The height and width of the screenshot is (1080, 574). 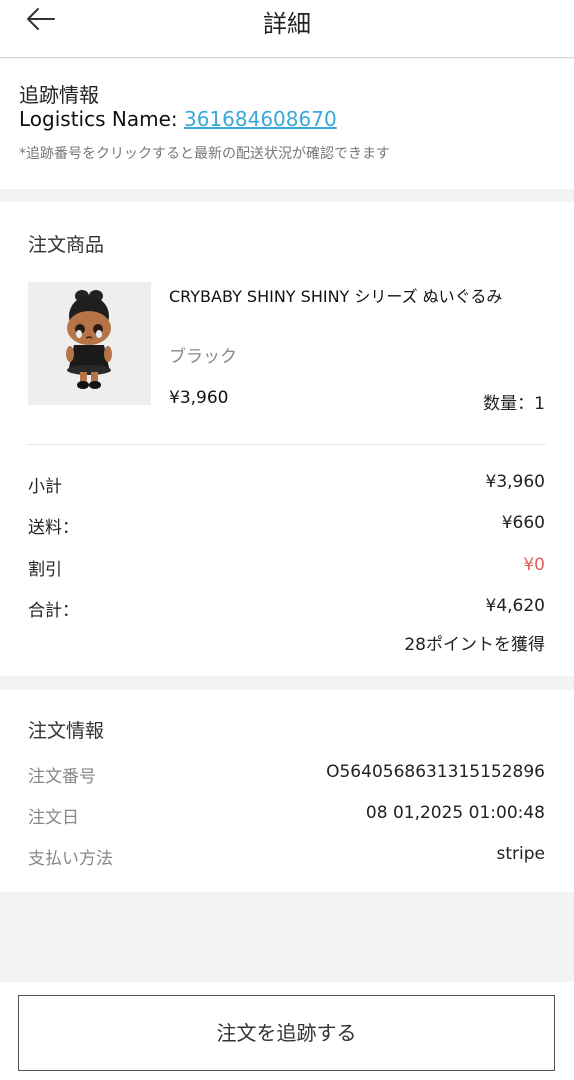 What do you see at coordinates (204, 154) in the screenshot?
I see `tracking-note: *追跡番号をクリックすると最新の配送状況が確認できます` at bounding box center [204, 154].